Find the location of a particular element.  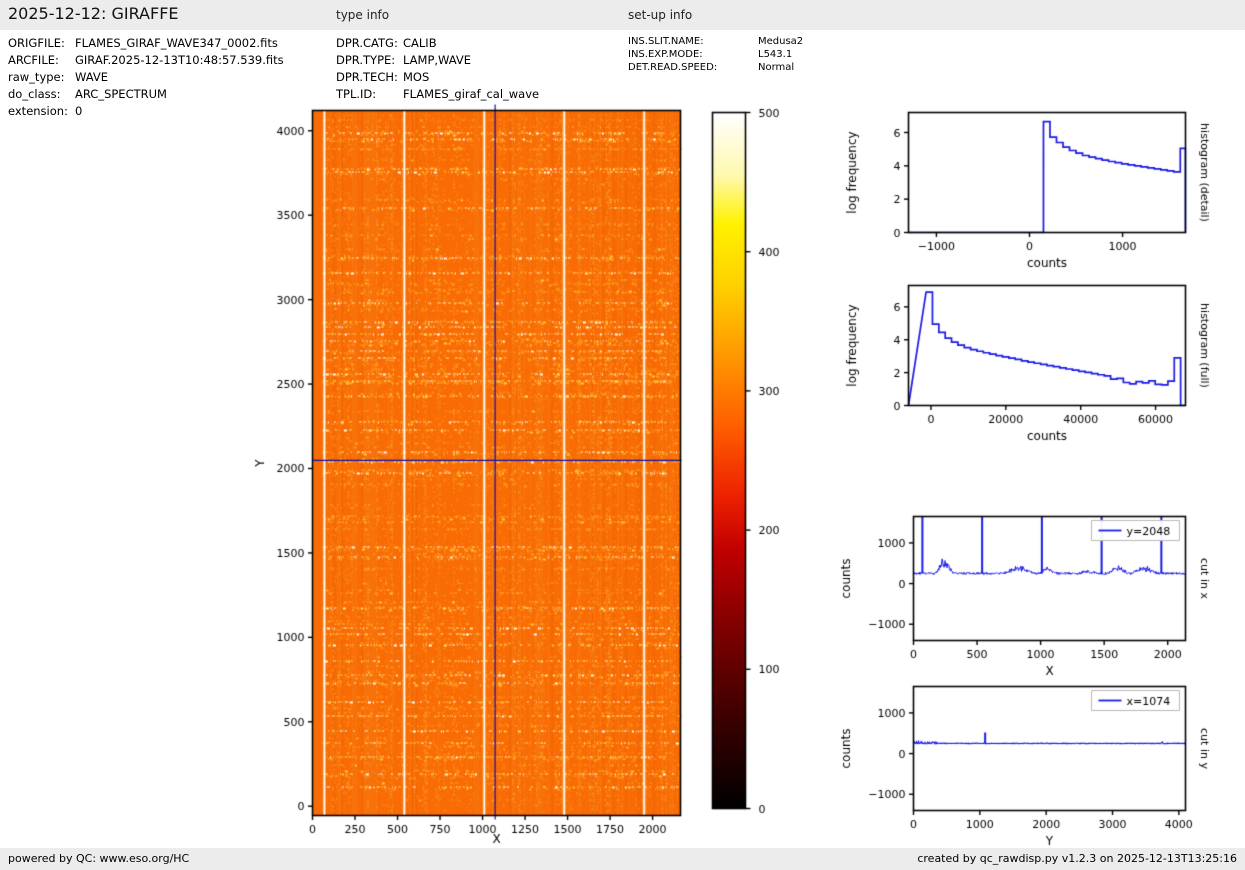

type-info-row: DPR.TECH: MOS is located at coordinates (437, 77).